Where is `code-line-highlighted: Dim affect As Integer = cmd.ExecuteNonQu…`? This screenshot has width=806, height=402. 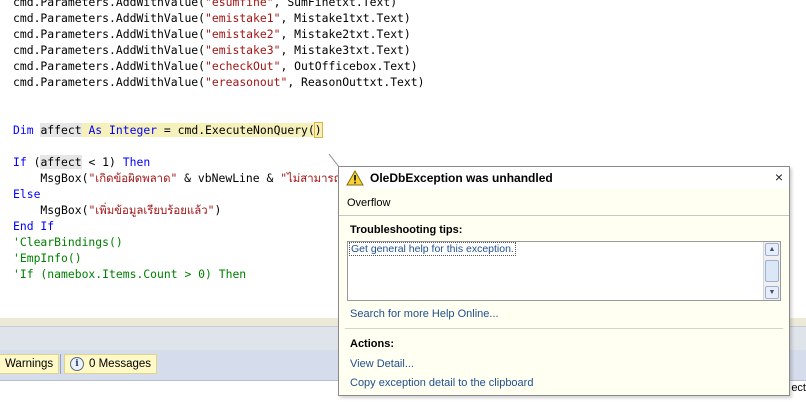
code-line-highlighted: Dim affect As Integer = cmd.ExecuteNonQu… is located at coordinates (168, 130).